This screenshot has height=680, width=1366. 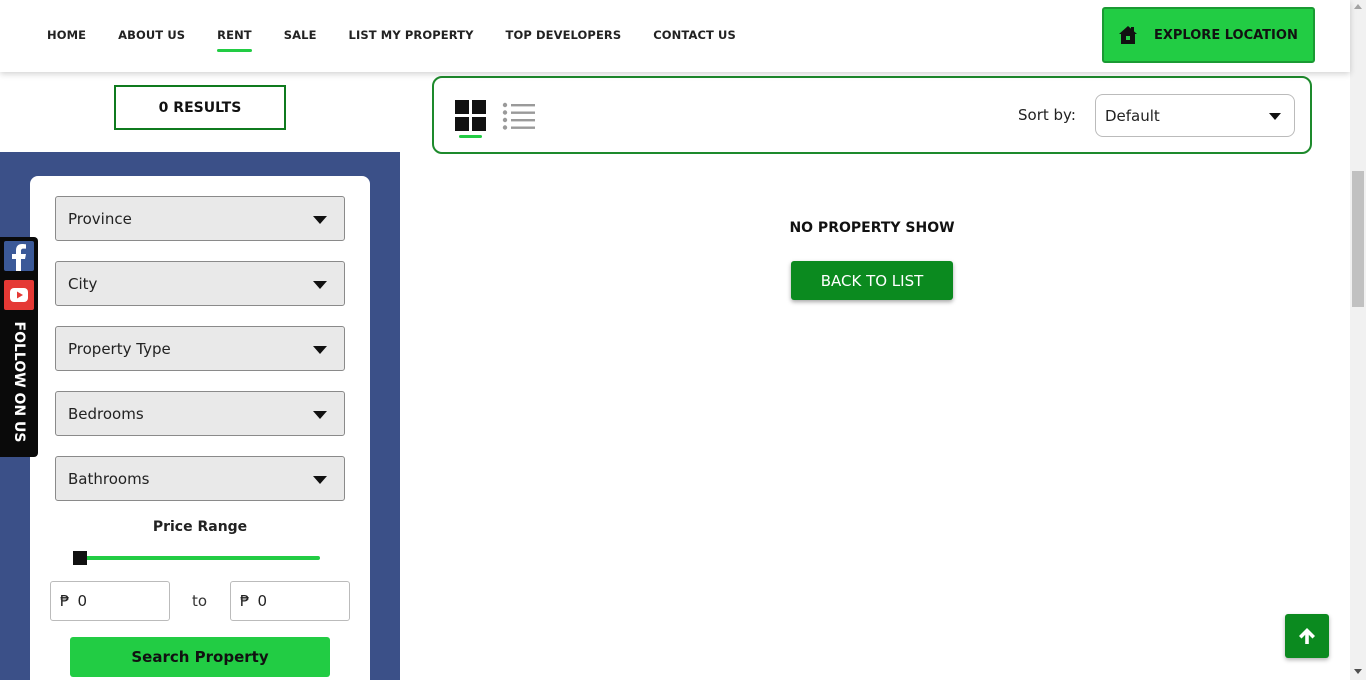 What do you see at coordinates (470, 136) in the screenshot?
I see `active-view-indicator` at bounding box center [470, 136].